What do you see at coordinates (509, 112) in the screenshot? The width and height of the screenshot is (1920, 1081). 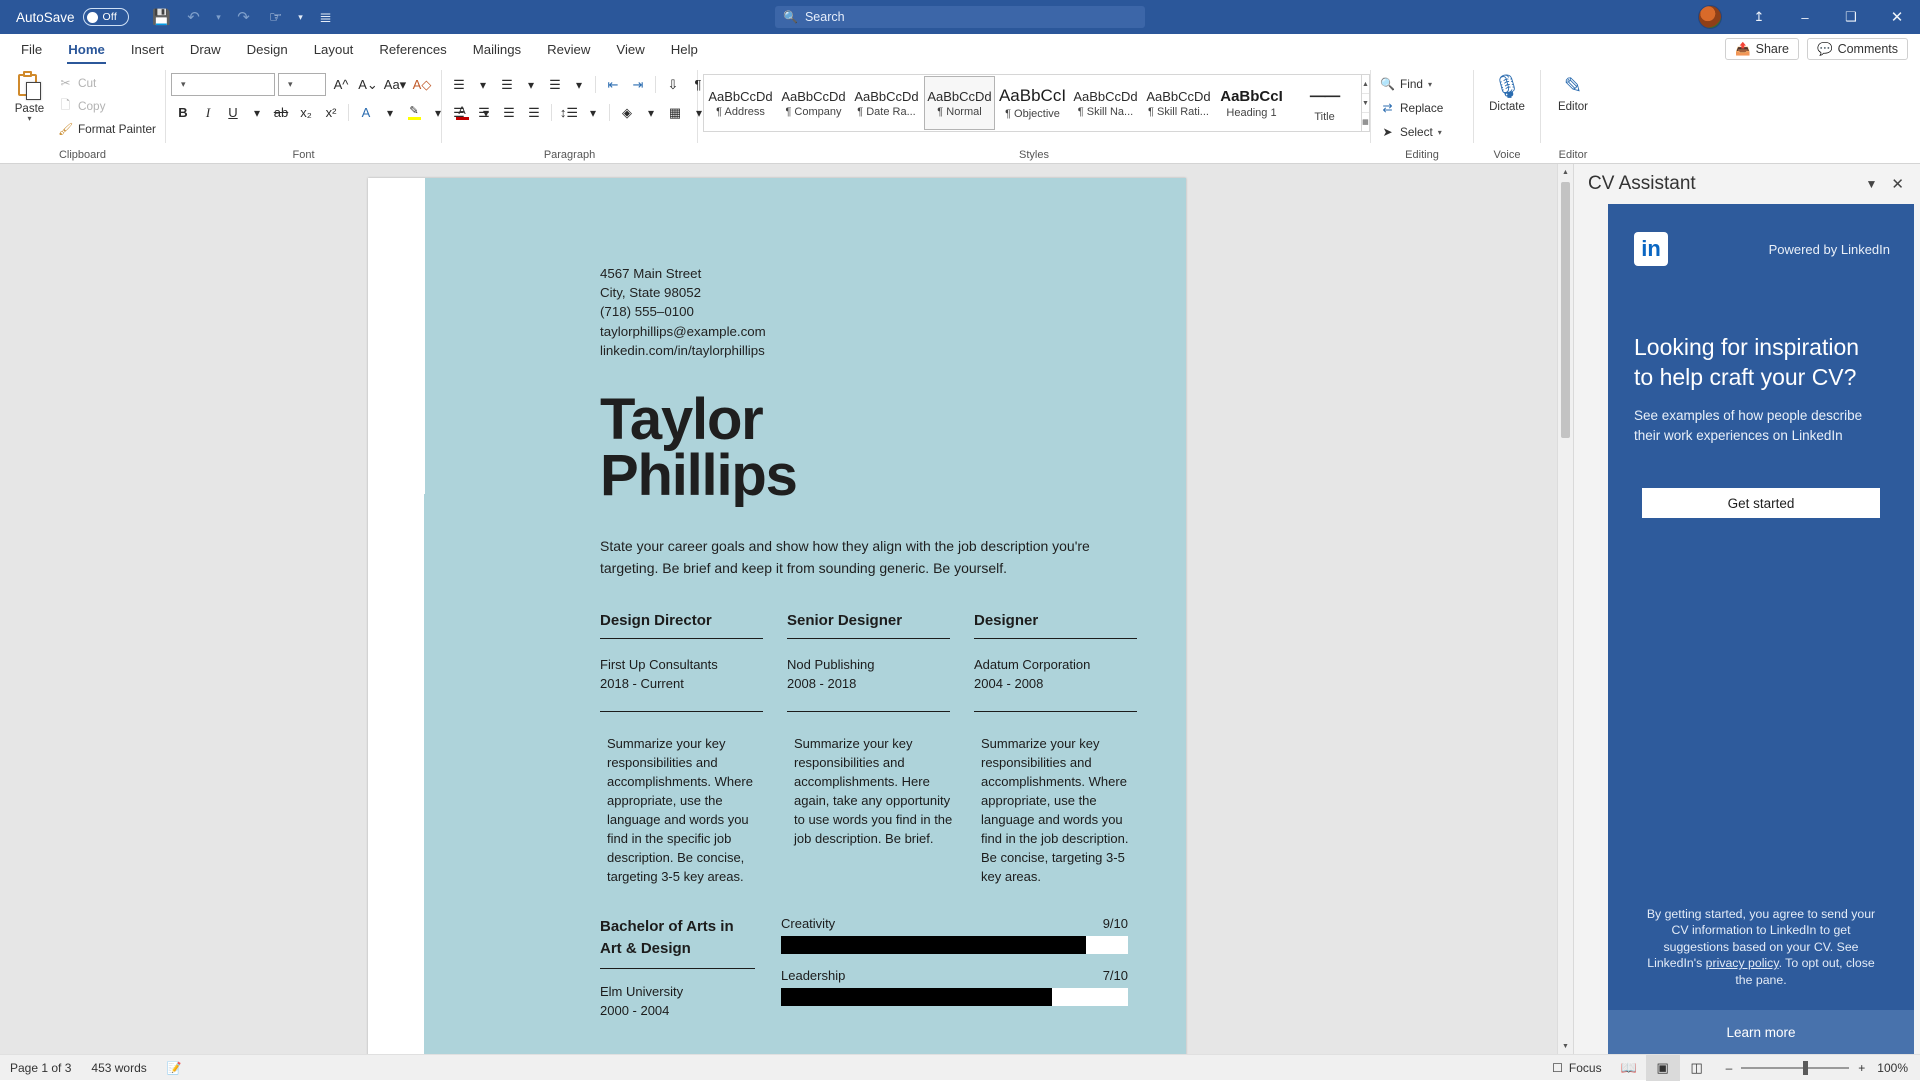 I see `align-right-icon: ☰` at bounding box center [509, 112].